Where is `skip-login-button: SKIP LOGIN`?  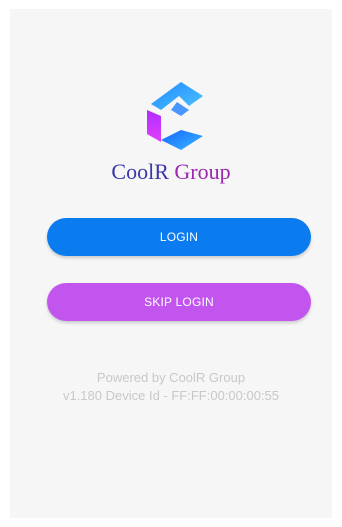 skip-login-button: SKIP LOGIN is located at coordinates (179, 302).